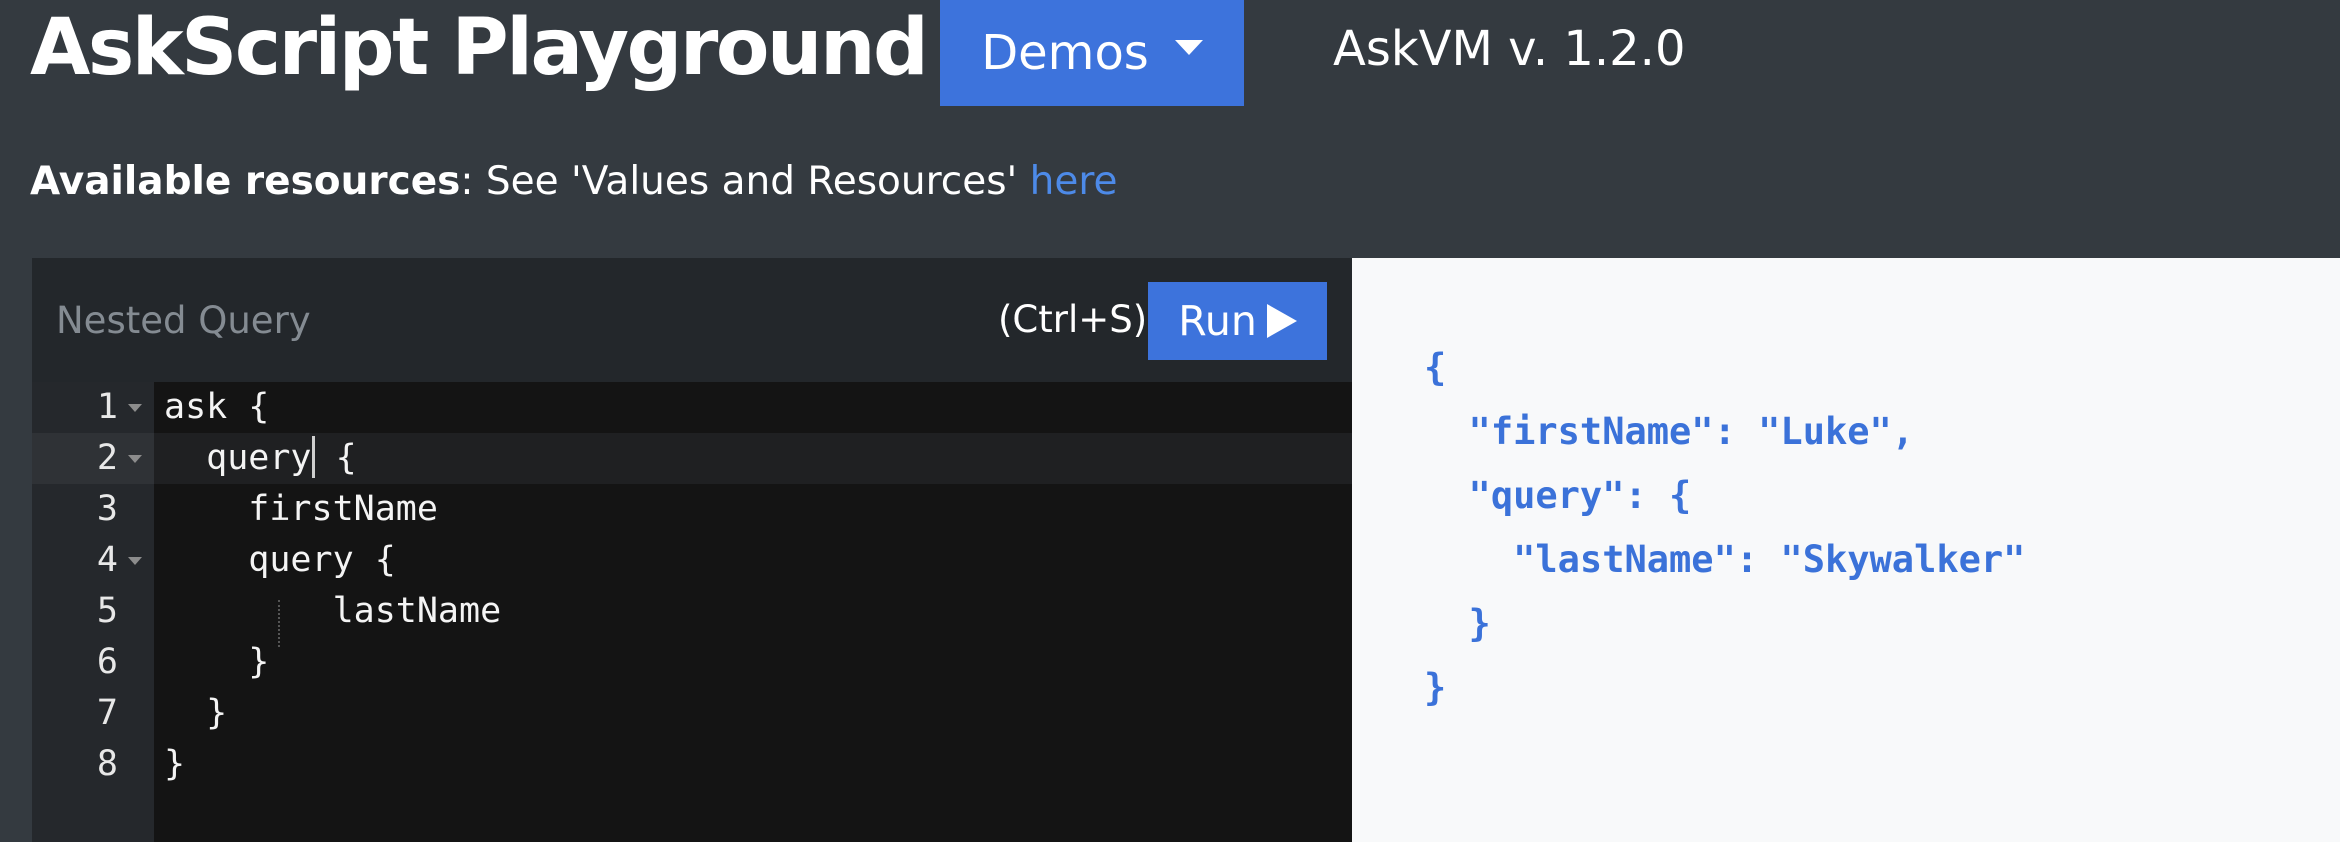  I want to click on gutter-cell: 7, so click(93, 713).